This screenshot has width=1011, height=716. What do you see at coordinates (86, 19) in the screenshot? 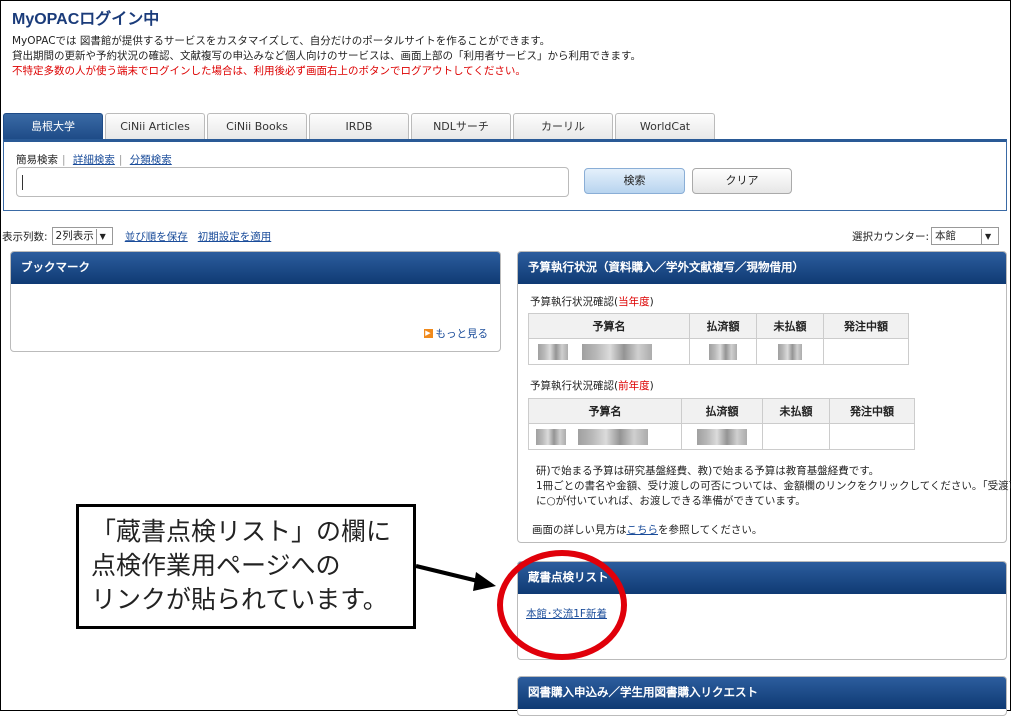
I see `page-title: MyOPACログイン中` at bounding box center [86, 19].